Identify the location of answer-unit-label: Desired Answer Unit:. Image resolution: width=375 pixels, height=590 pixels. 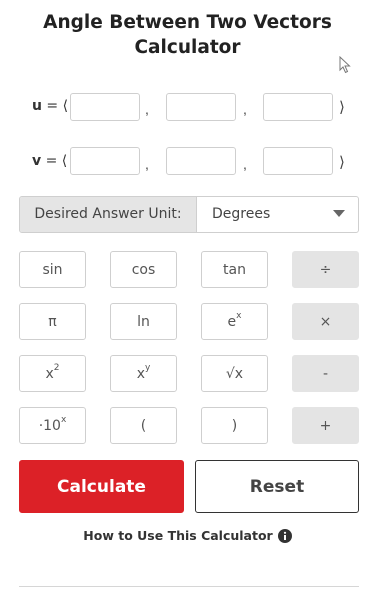
(108, 214).